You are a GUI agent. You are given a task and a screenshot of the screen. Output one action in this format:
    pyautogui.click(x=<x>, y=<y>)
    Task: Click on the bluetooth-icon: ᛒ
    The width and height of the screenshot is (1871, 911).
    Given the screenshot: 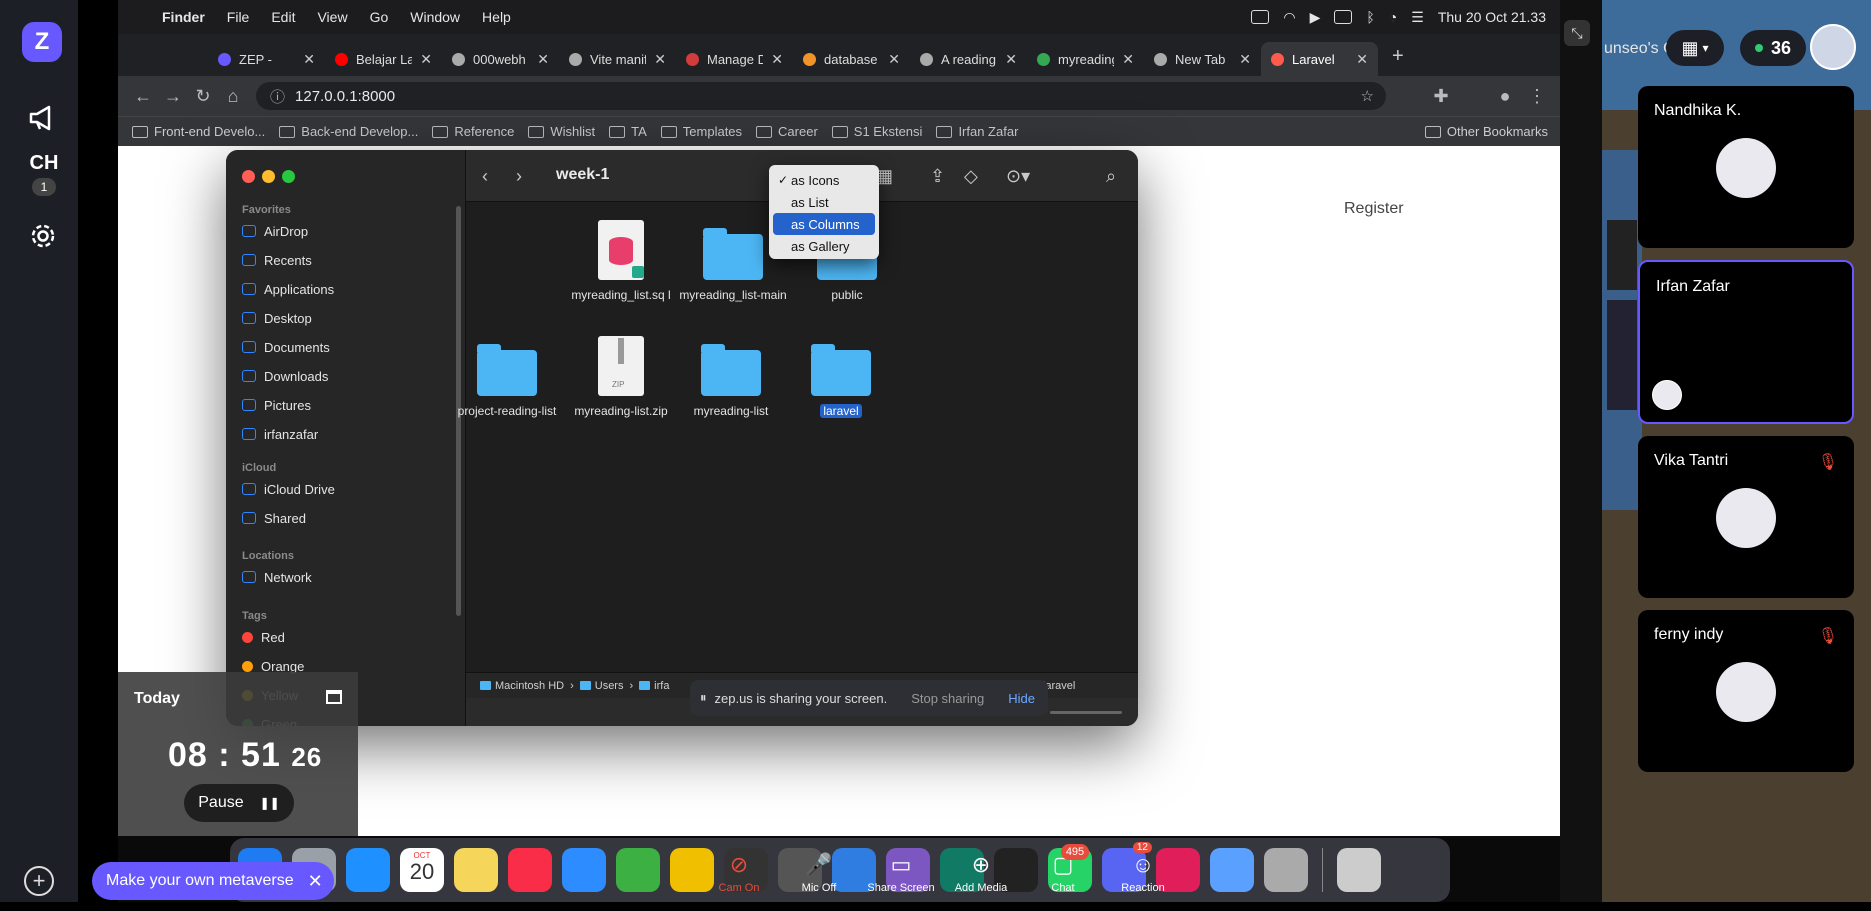 What is the action you would take?
    pyautogui.click(x=1370, y=17)
    